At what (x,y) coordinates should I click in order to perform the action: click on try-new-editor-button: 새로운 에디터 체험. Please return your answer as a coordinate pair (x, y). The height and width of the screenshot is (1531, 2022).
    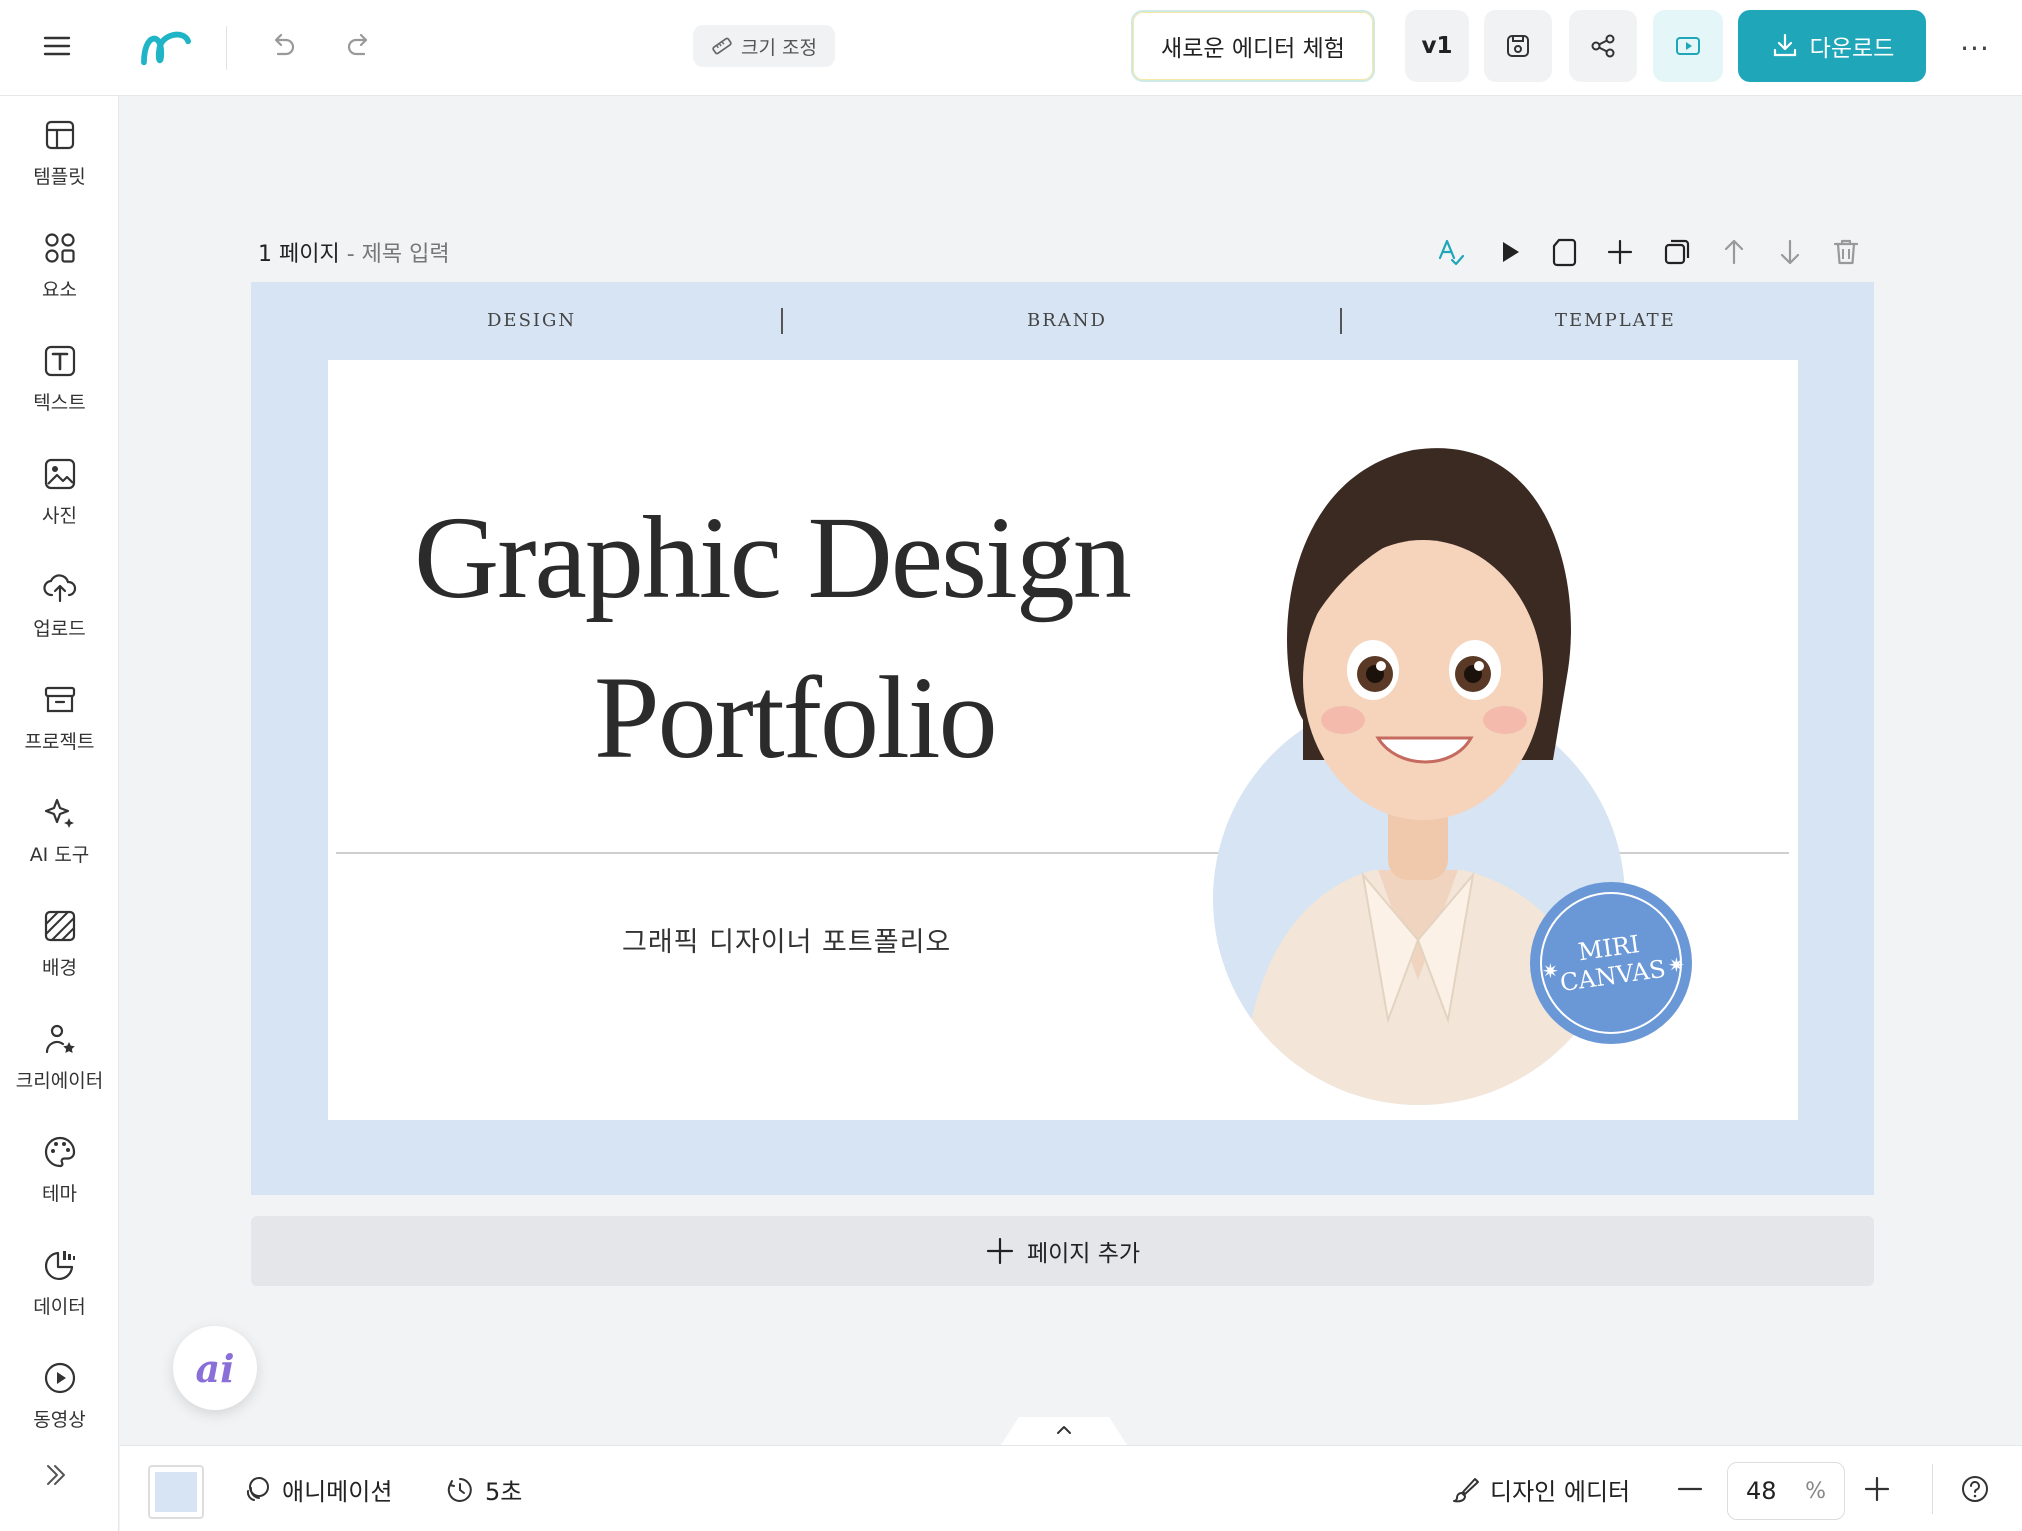
    Looking at the image, I should click on (1253, 46).